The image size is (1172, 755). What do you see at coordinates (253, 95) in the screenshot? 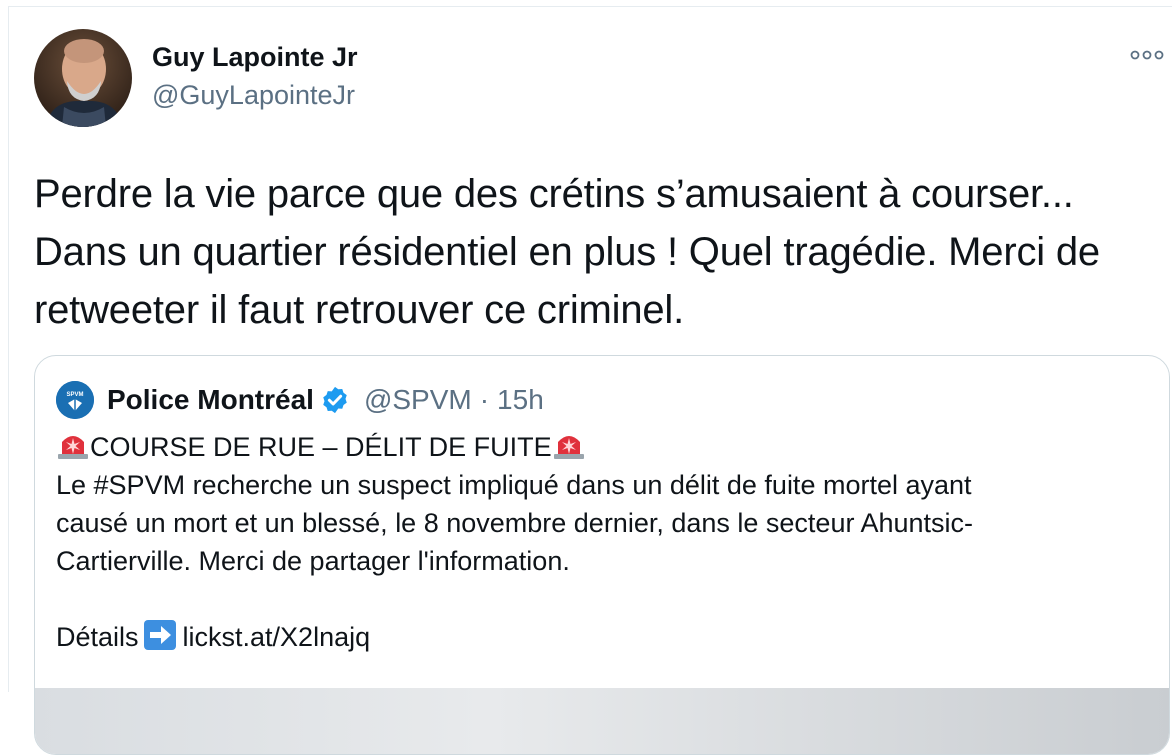
I see `author-handle: @GuyLapointeJr` at bounding box center [253, 95].